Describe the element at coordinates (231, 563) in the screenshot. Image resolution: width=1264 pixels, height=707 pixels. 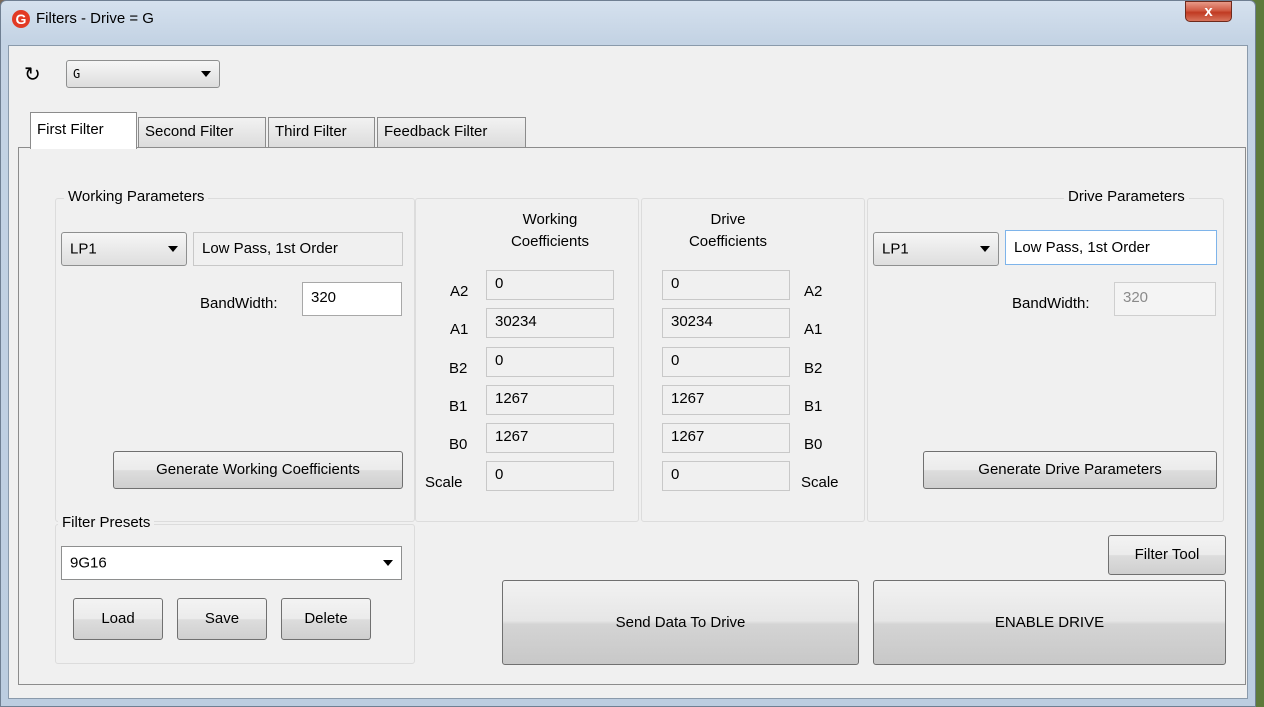
I see `filter-preset-select: 9G16` at that location.